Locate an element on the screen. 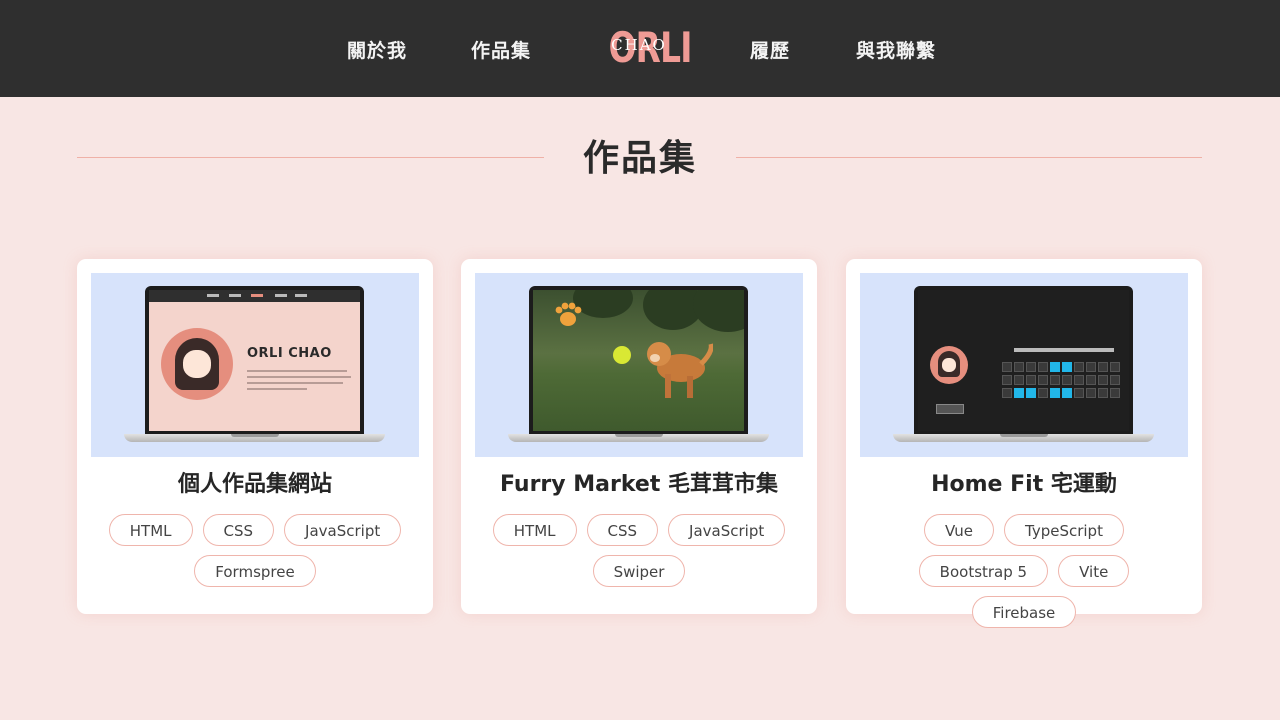 This screenshot has width=1280, height=720. project-title: Furry Market 毛茸茸市集 is located at coordinates (639, 484).